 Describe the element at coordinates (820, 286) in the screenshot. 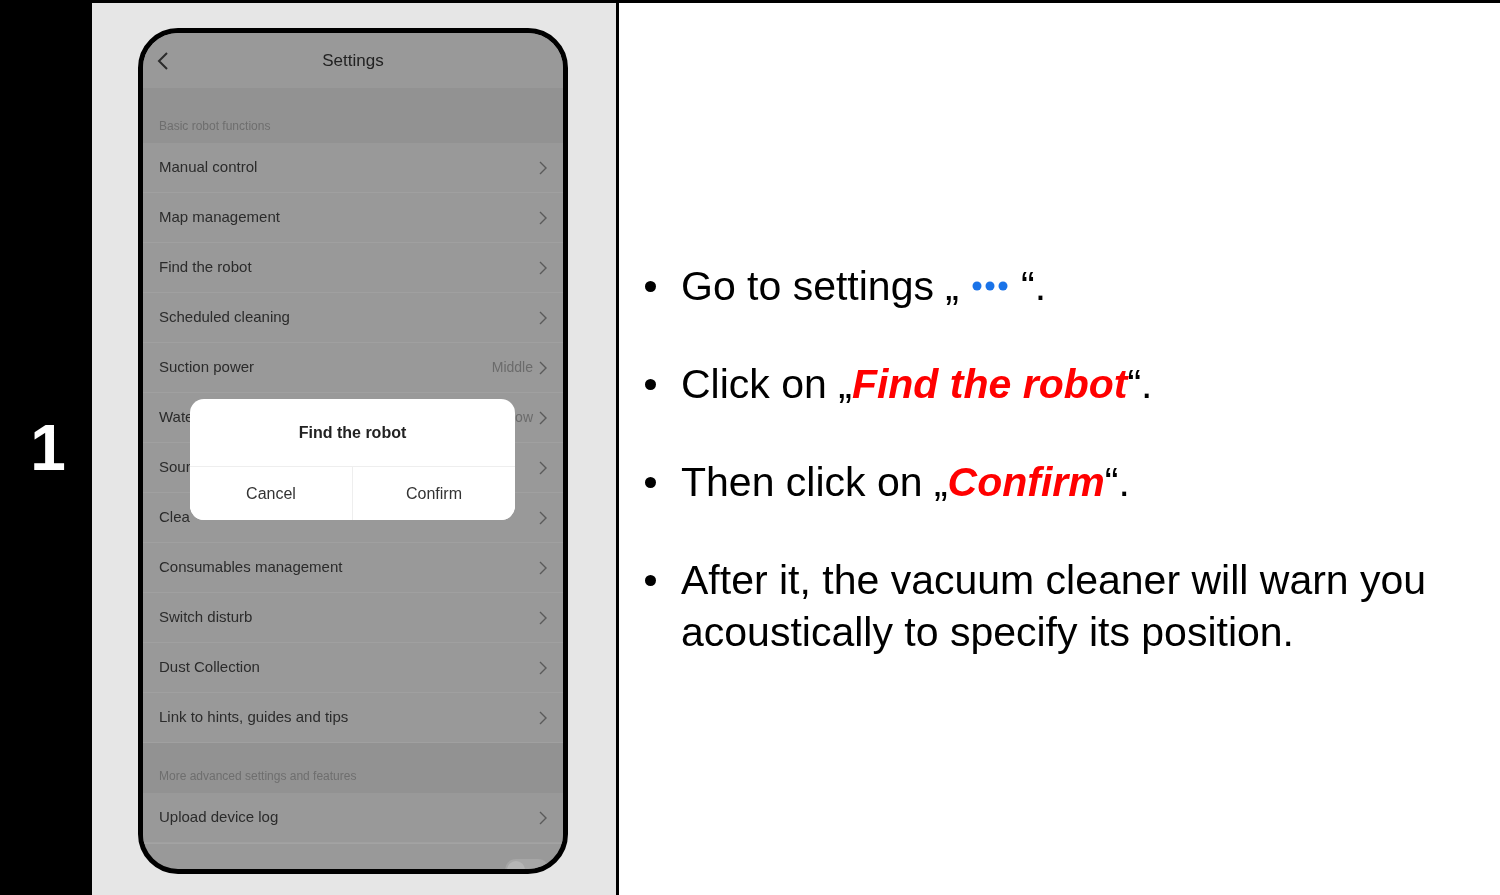

I see `instruction-text: Go to settings „` at that location.